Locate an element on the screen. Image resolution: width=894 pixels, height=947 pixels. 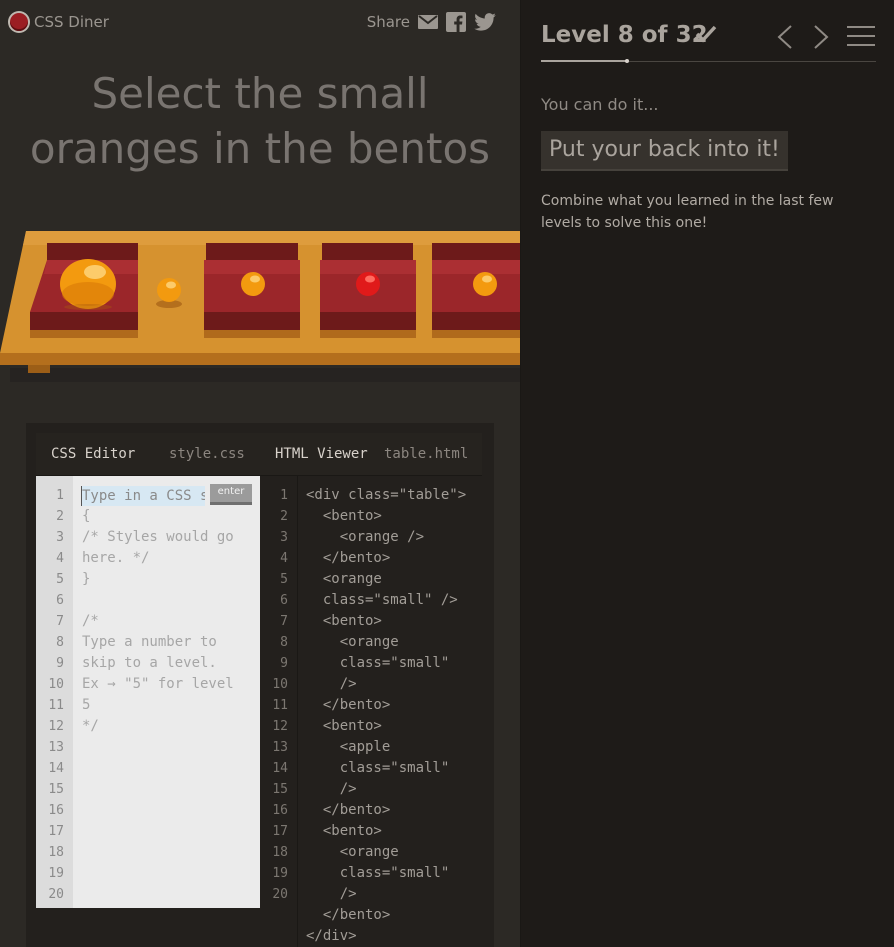
html-line-number: 5 is located at coordinates (284, 579).